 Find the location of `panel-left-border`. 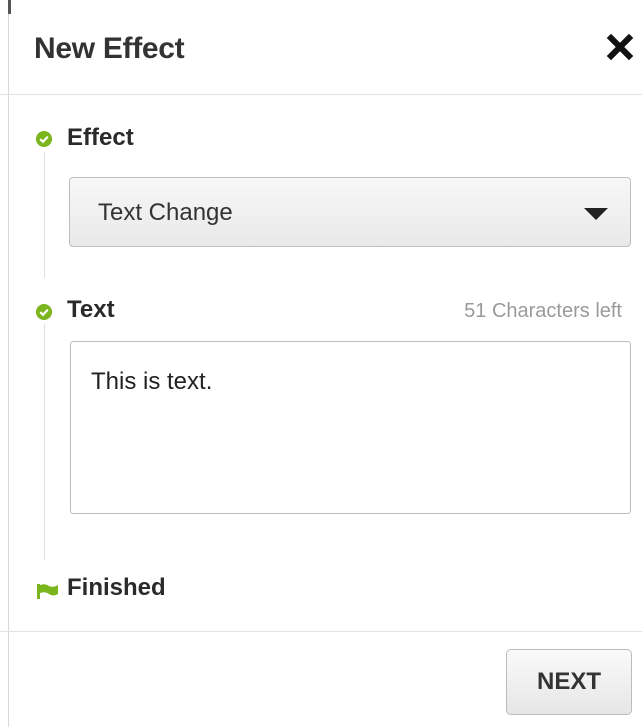

panel-left-border is located at coordinates (8, 363).